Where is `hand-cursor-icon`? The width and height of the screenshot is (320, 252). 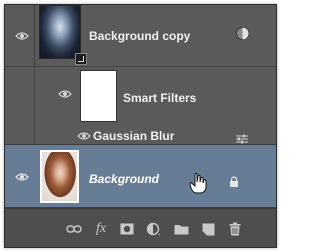 hand-cursor-icon is located at coordinates (198, 183).